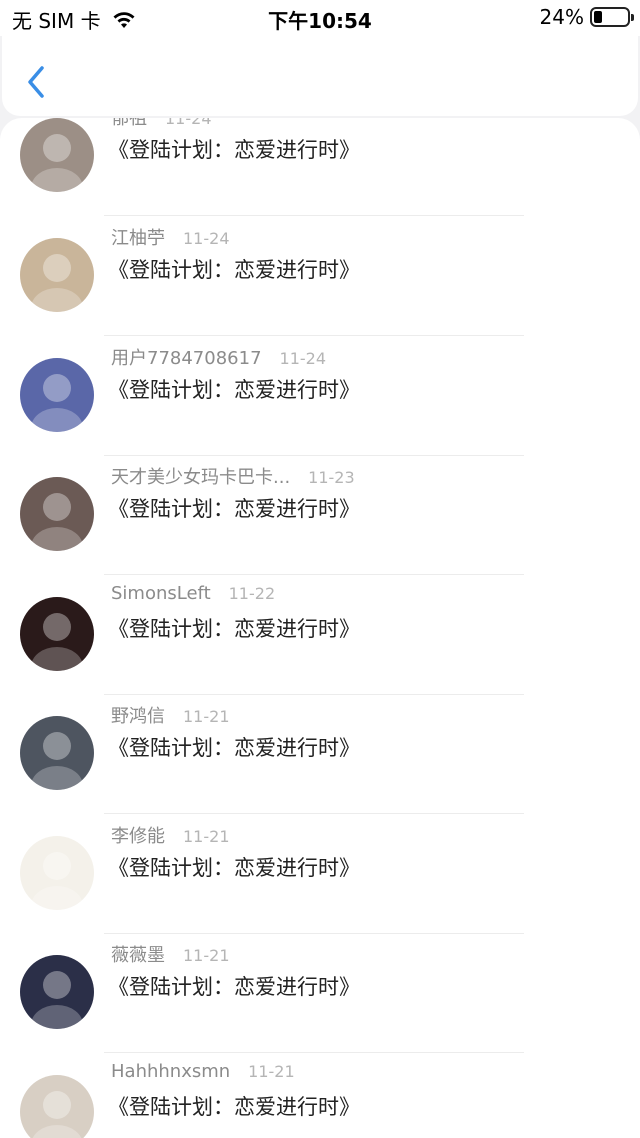  What do you see at coordinates (612, 17) in the screenshot?
I see `battery-icon` at bounding box center [612, 17].